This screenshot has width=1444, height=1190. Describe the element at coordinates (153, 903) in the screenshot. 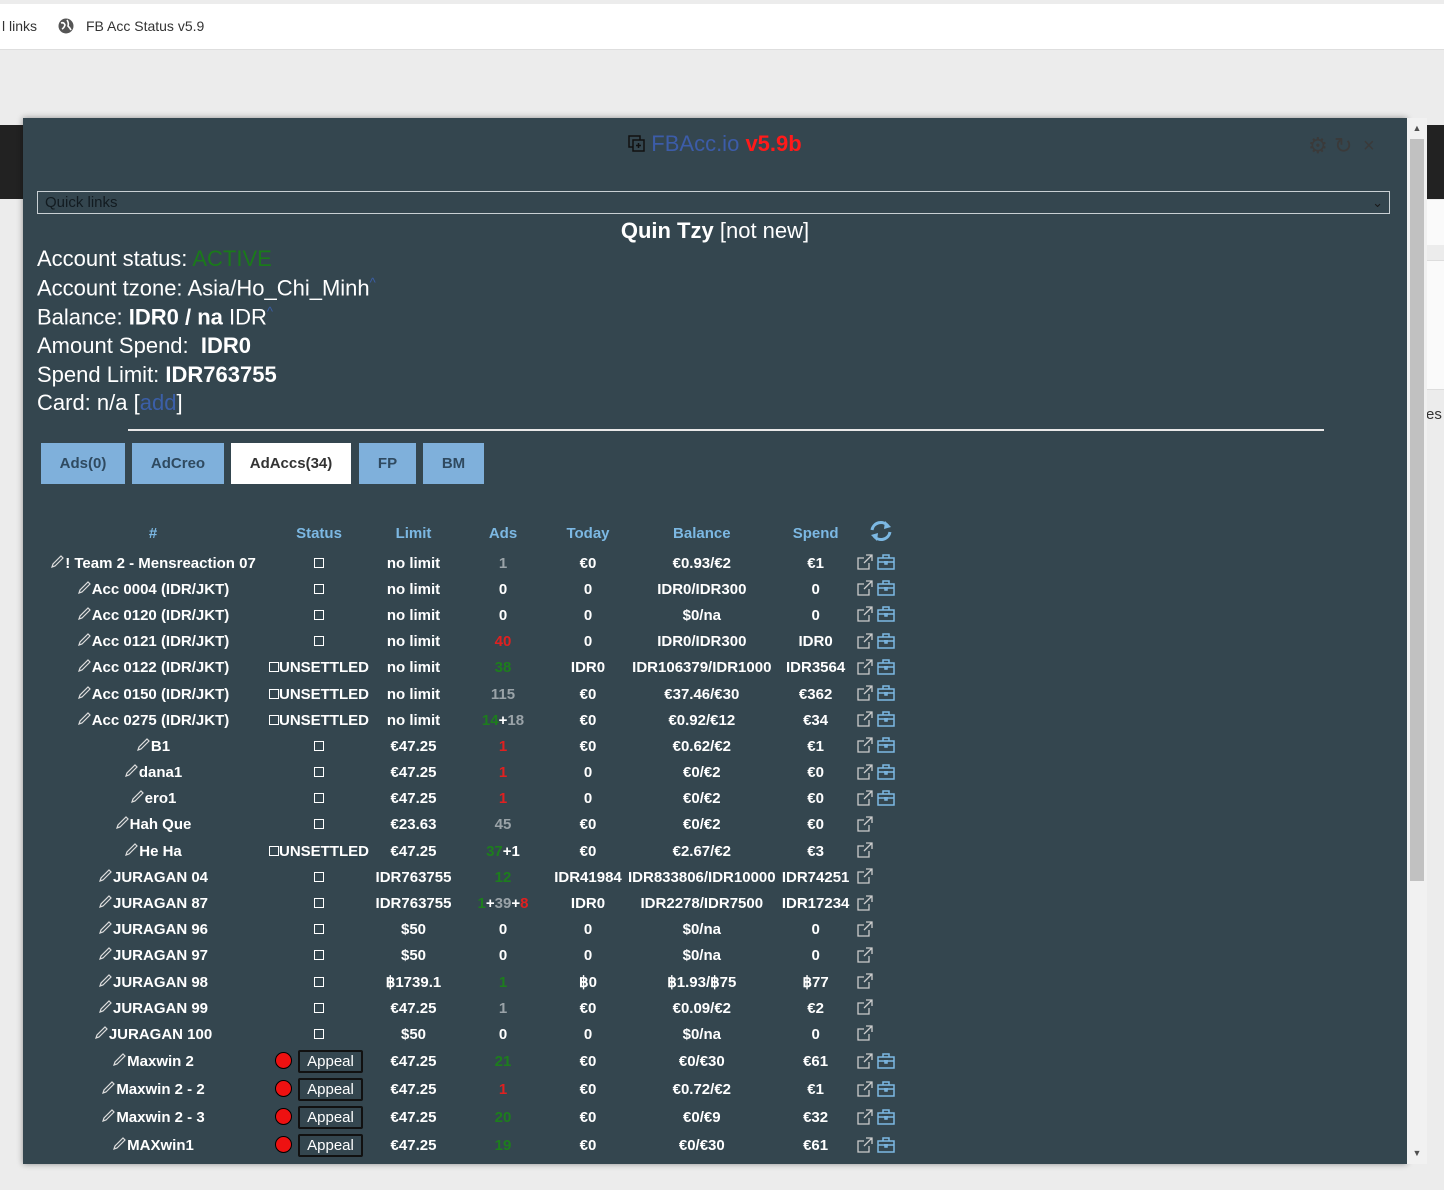

I see `account-name-cell: JURAGAN 87` at that location.